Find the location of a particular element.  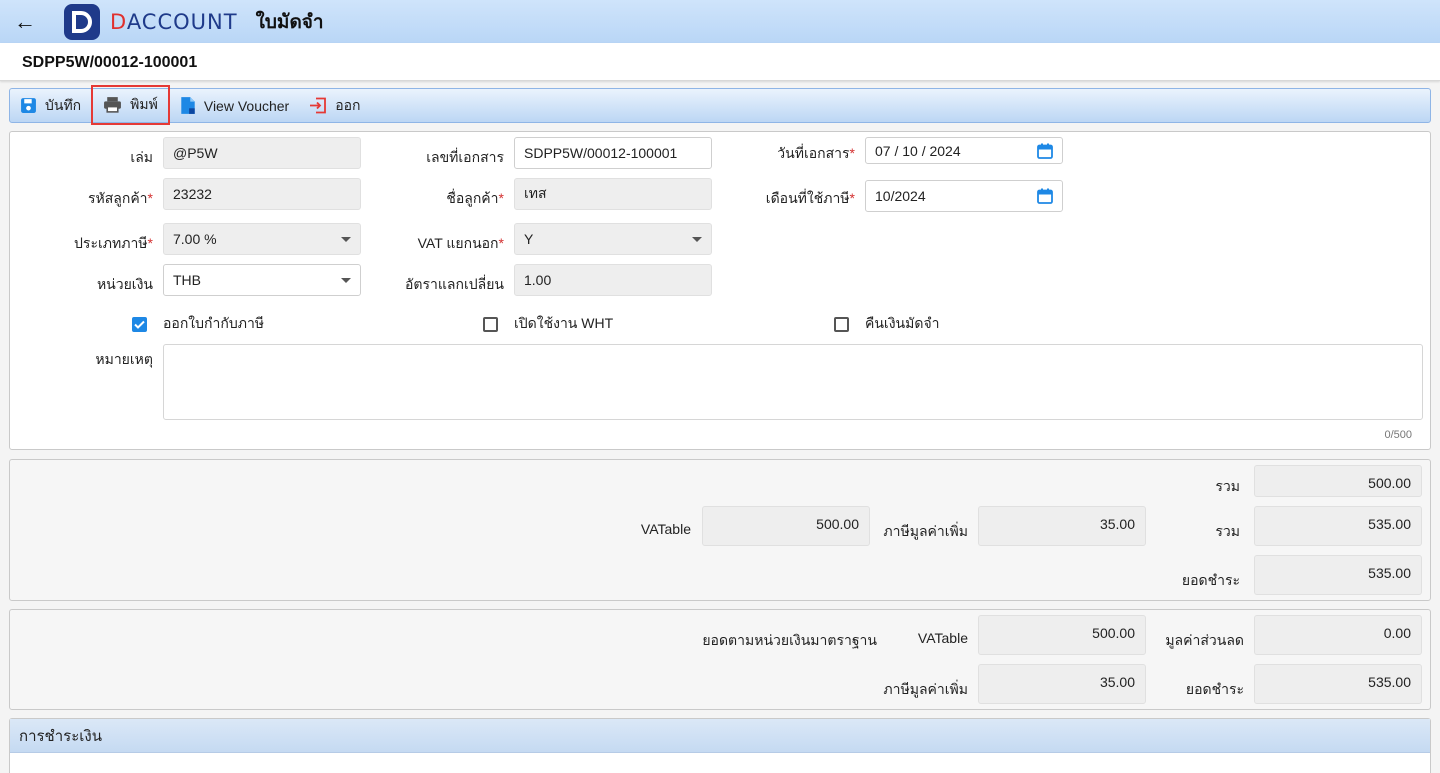

page-title: ใบมัดจำ is located at coordinates (289, 22).